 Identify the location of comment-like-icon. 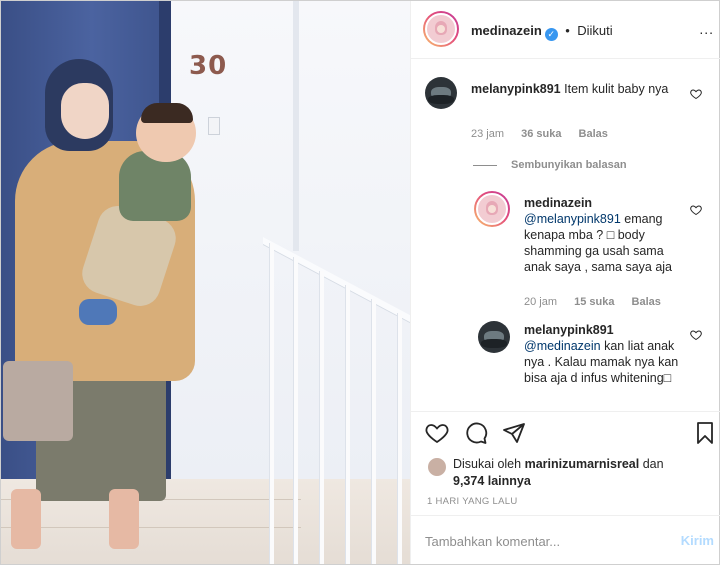
(696, 94).